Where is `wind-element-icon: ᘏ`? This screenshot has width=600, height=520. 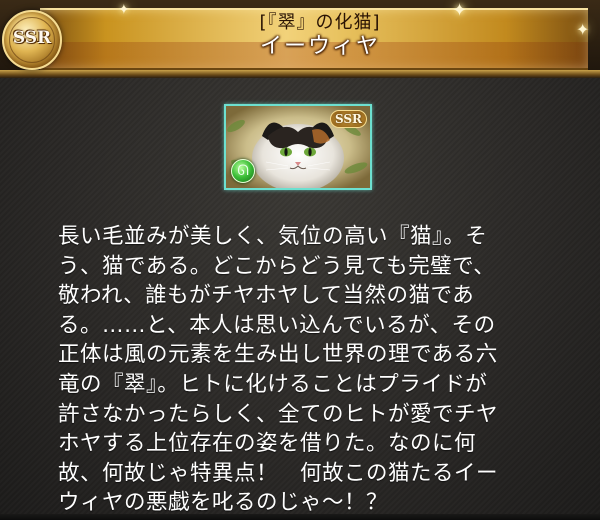
wind-element-icon: ᘏ is located at coordinates (243, 171).